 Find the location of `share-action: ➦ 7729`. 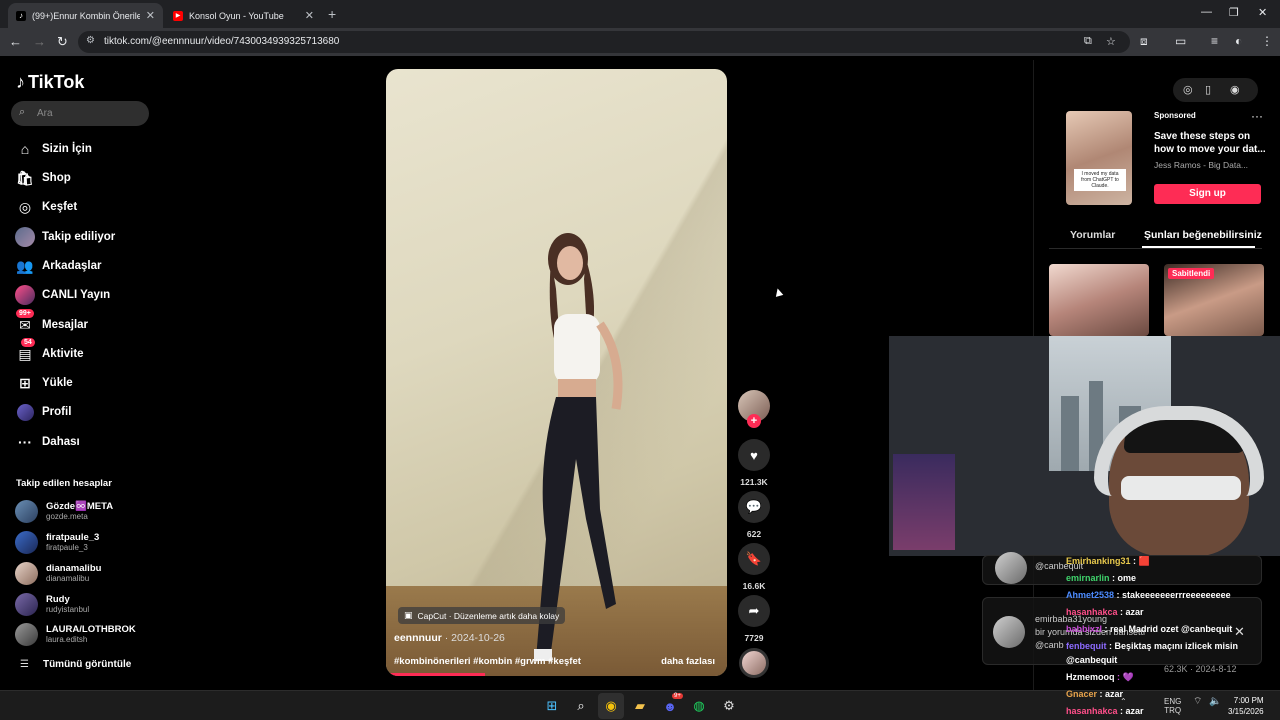

share-action: ➦ 7729 is located at coordinates (754, 619).